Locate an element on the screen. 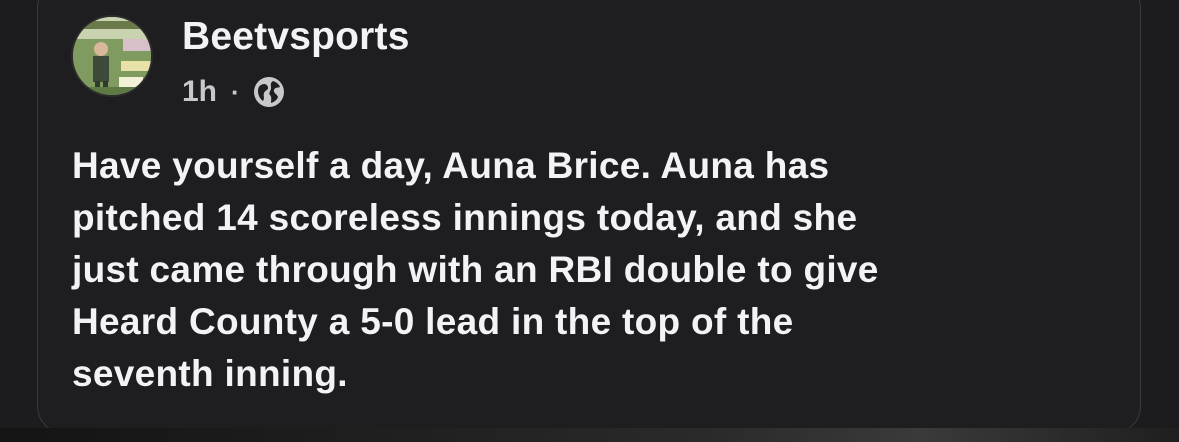 The height and width of the screenshot is (442, 1179). post-meta: 1h · is located at coordinates (234, 92).